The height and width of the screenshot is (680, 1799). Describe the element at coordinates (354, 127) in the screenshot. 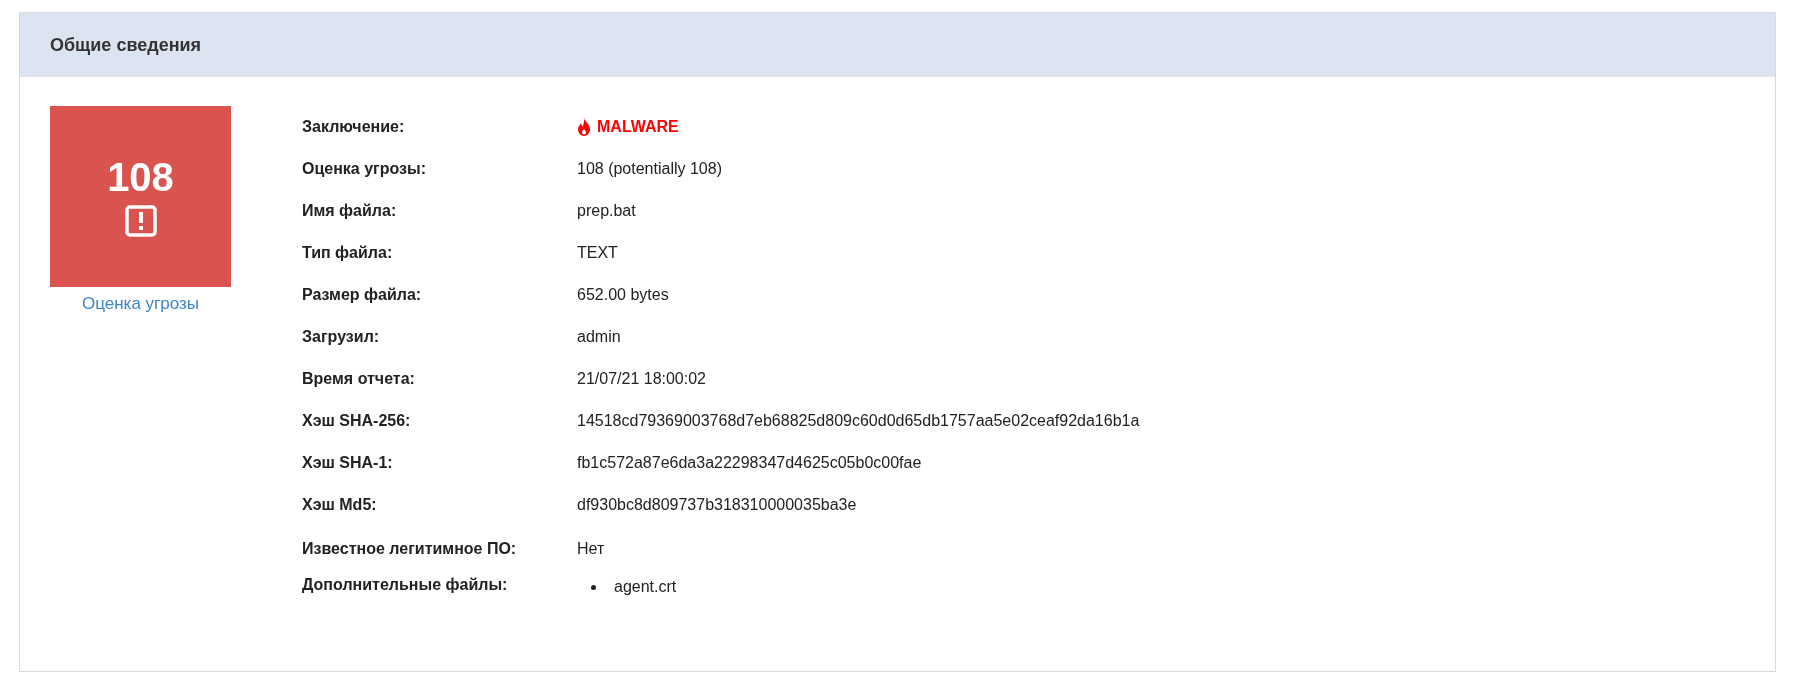

I see `field-label: Заключение:` at that location.